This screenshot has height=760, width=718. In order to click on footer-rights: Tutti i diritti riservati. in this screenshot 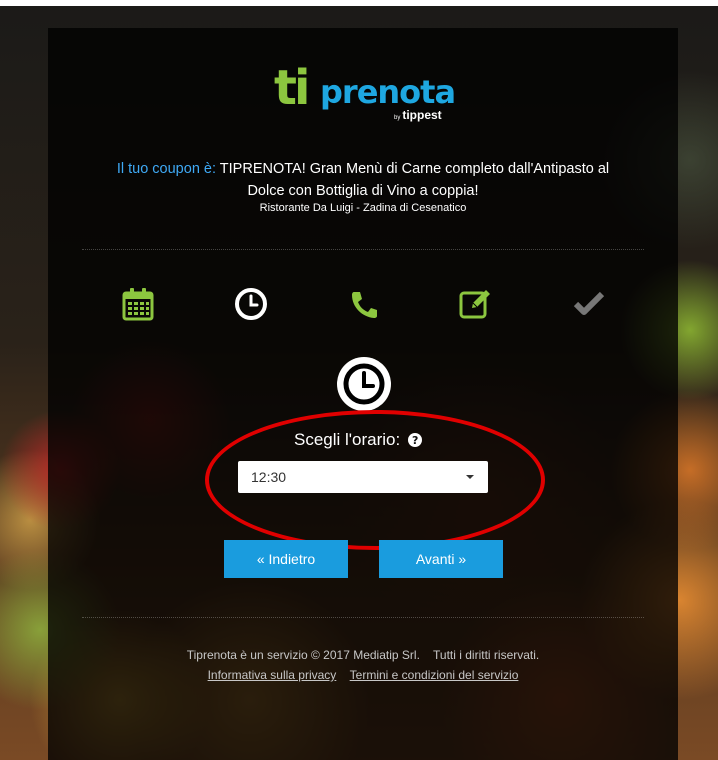, I will do `click(486, 655)`.